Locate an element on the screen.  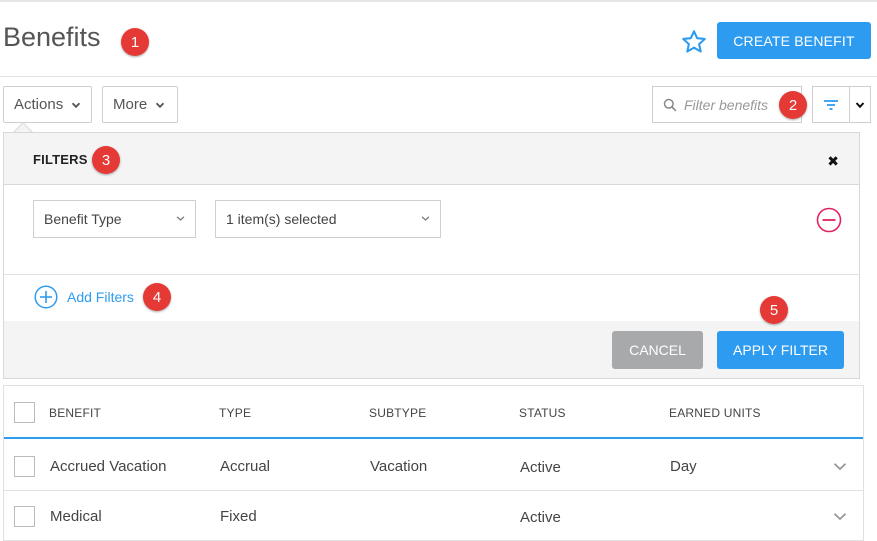
add-filters-link: Add Filters is located at coordinates (84, 297).